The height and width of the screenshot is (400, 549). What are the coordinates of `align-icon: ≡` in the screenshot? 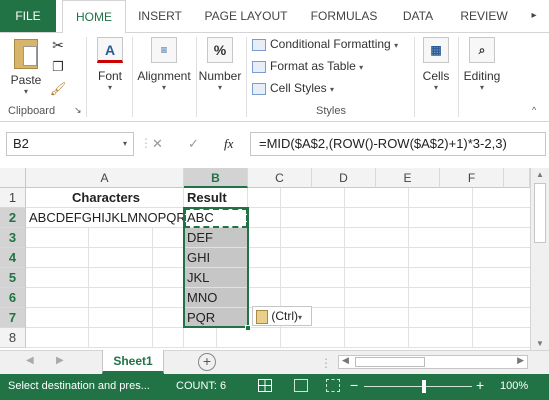 It's located at (164, 50).